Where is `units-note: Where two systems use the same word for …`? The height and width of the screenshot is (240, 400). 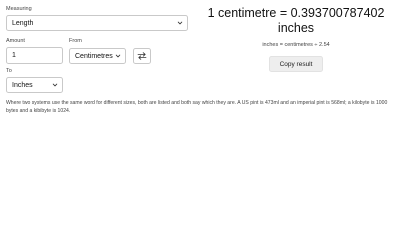
units-note: Where two systems use the same word for … is located at coordinates (197, 107).